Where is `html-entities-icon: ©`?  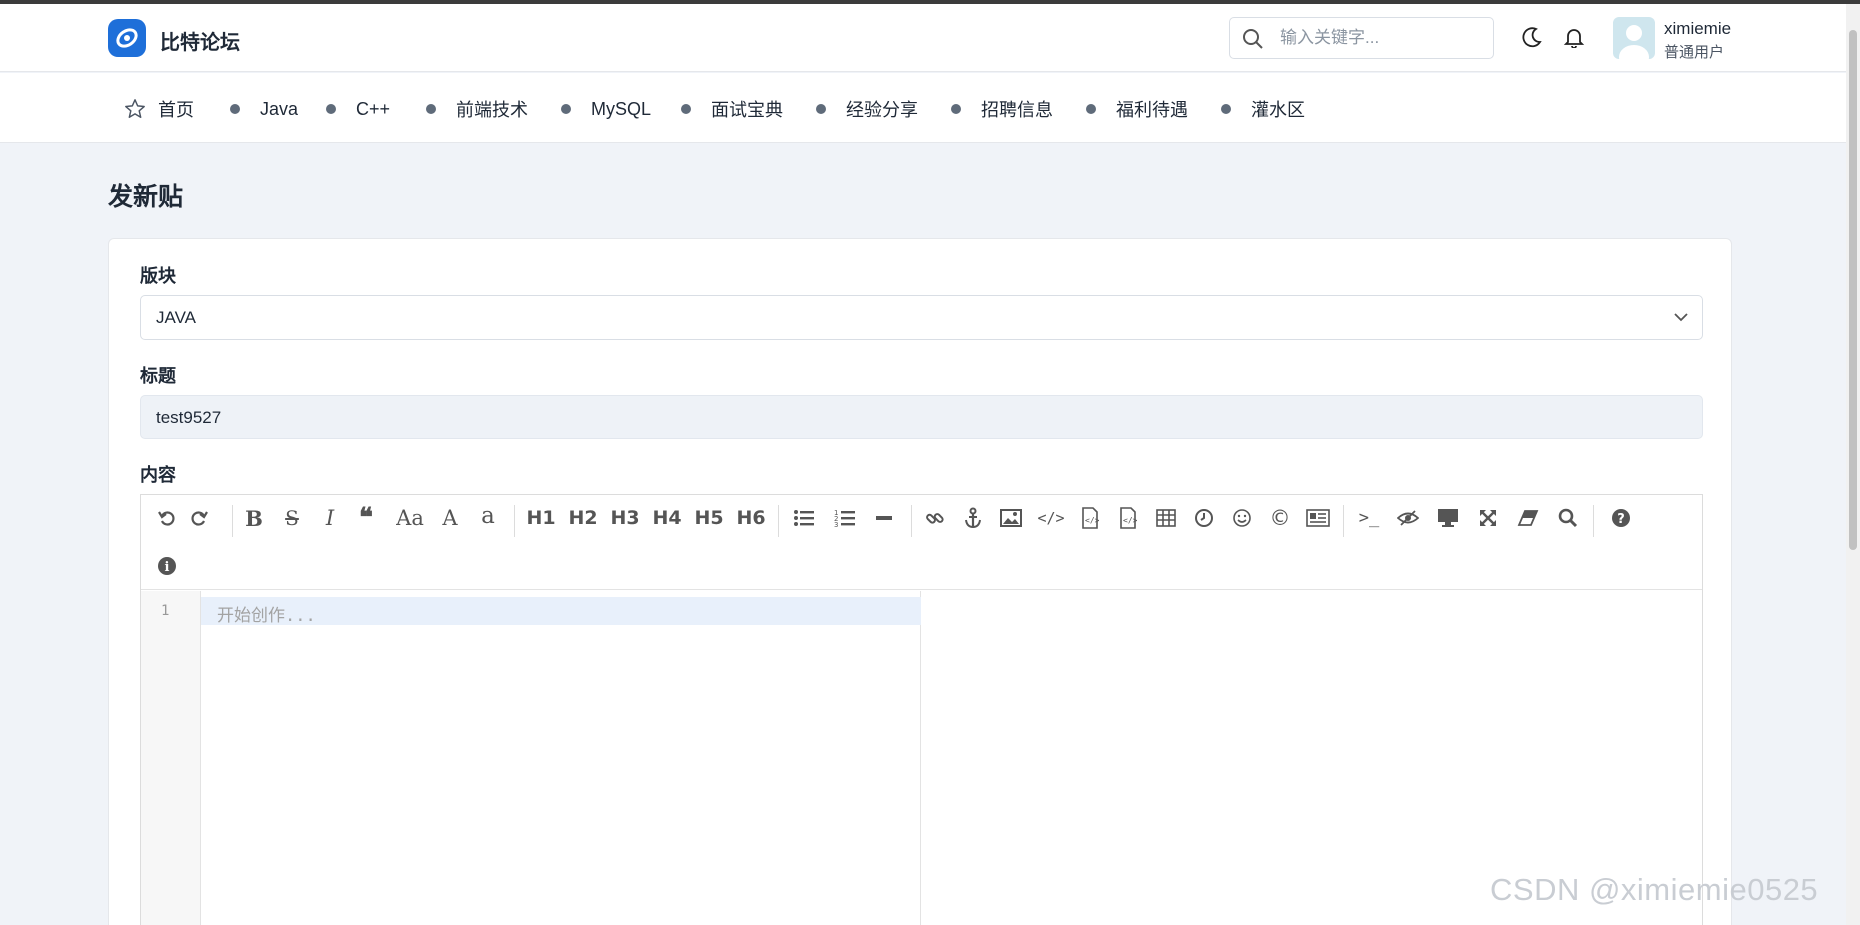
html-entities-icon: © is located at coordinates (1280, 518).